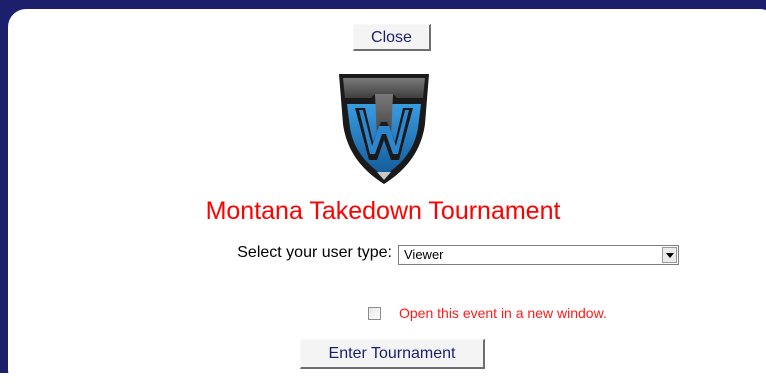 The height and width of the screenshot is (384, 766). I want to click on new-window-label: Open this event in a new window., so click(503, 313).